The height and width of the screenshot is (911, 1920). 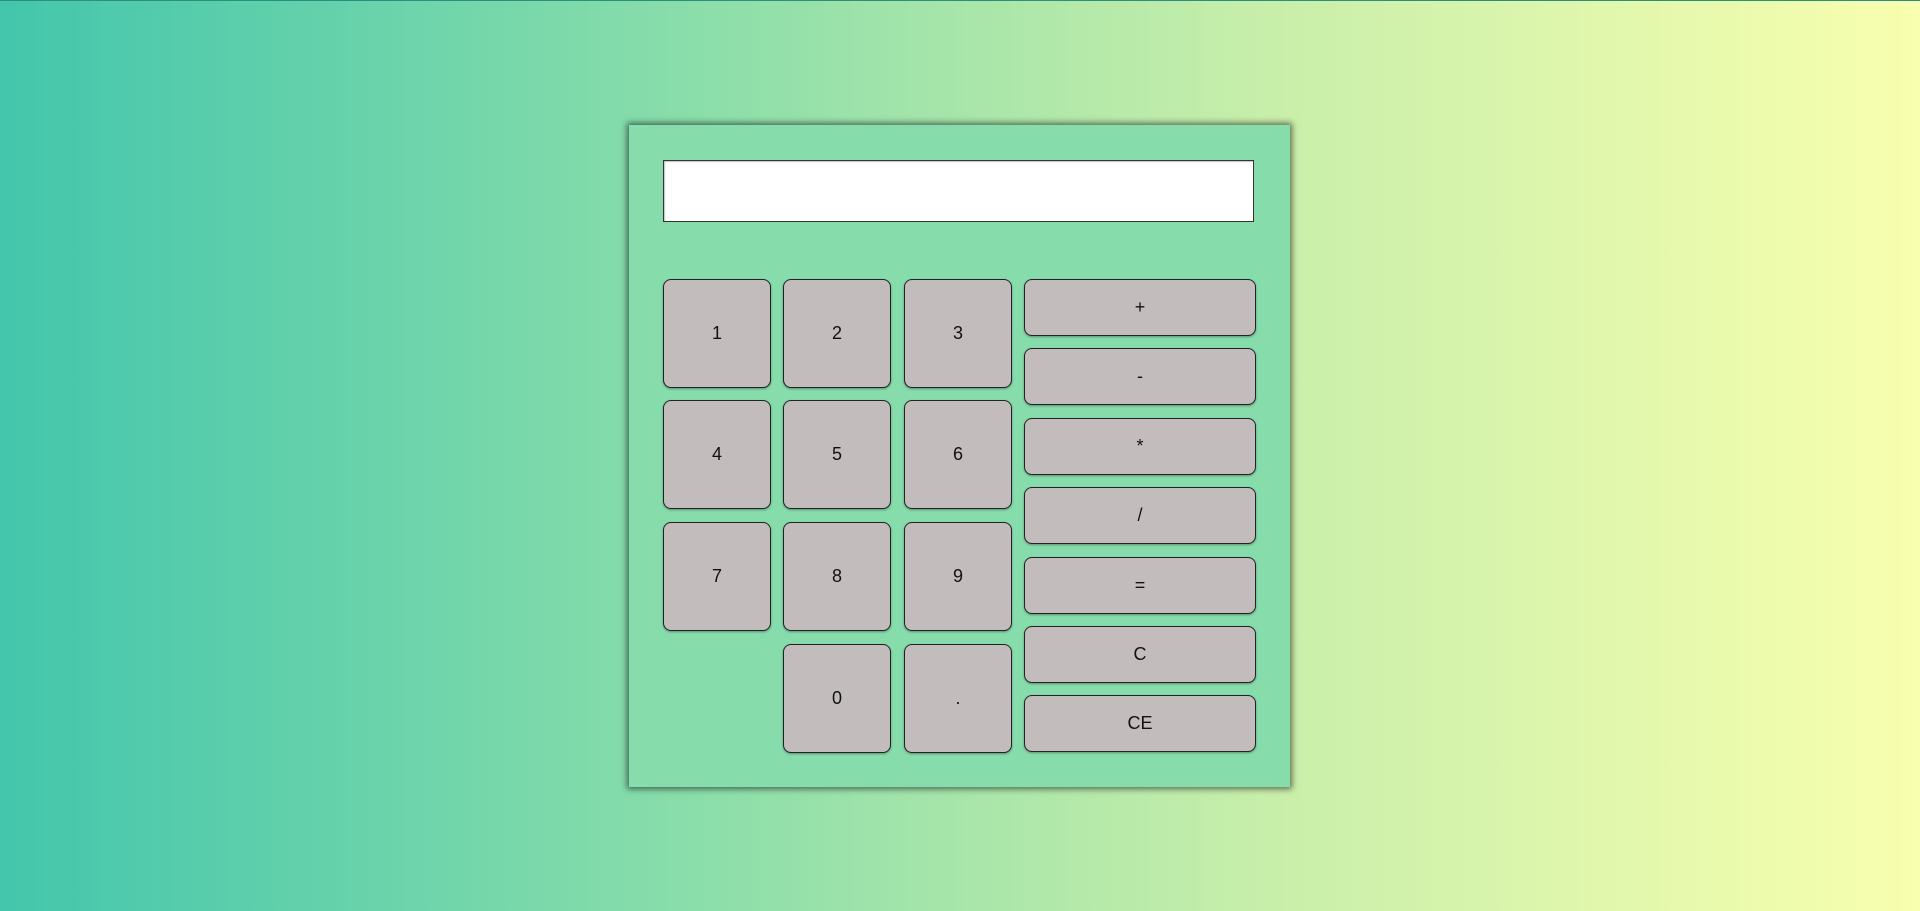 I want to click on calculator-display, so click(x=958, y=191).